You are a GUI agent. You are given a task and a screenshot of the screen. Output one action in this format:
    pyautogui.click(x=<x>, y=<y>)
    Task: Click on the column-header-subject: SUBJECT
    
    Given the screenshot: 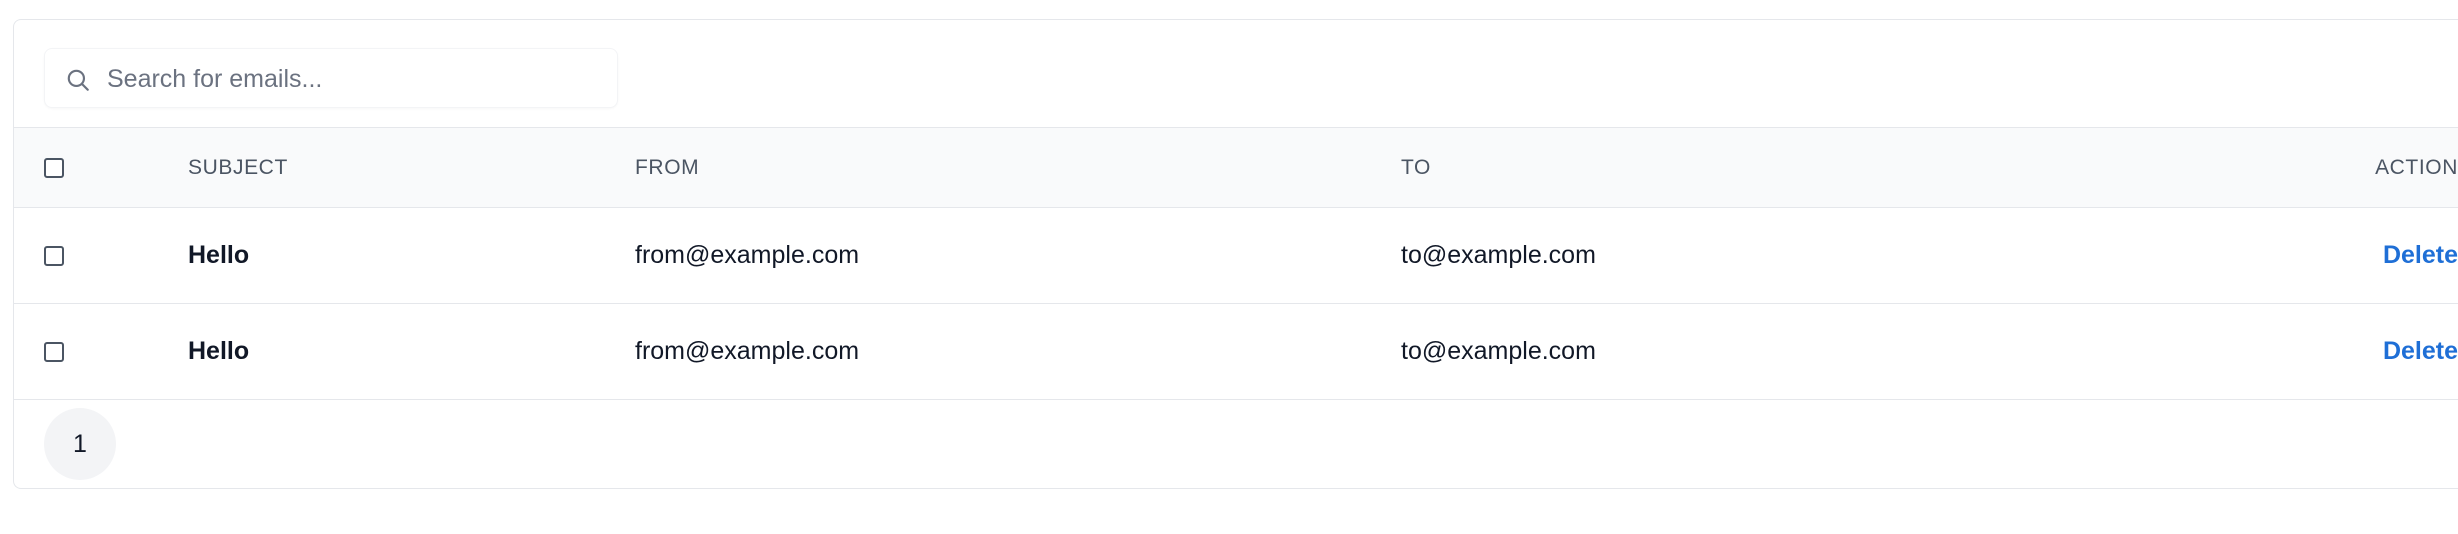 What is the action you would take?
    pyautogui.click(x=238, y=167)
    